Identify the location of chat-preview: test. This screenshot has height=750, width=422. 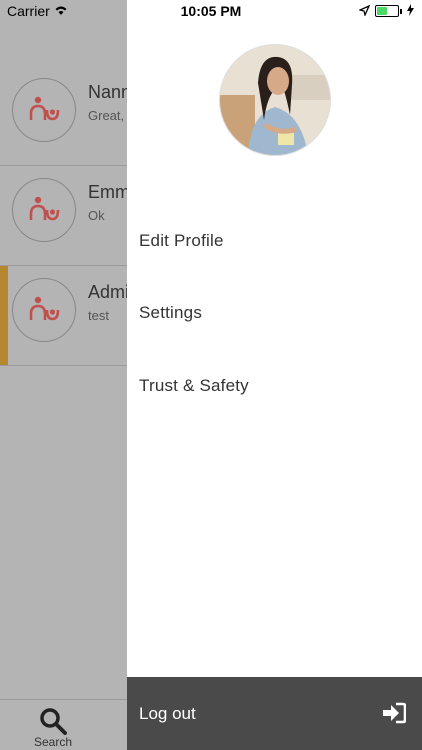
(98, 315).